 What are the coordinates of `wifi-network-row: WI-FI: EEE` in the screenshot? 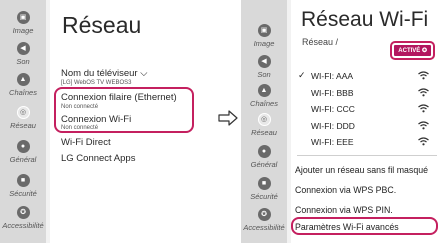 It's located at (365, 144).